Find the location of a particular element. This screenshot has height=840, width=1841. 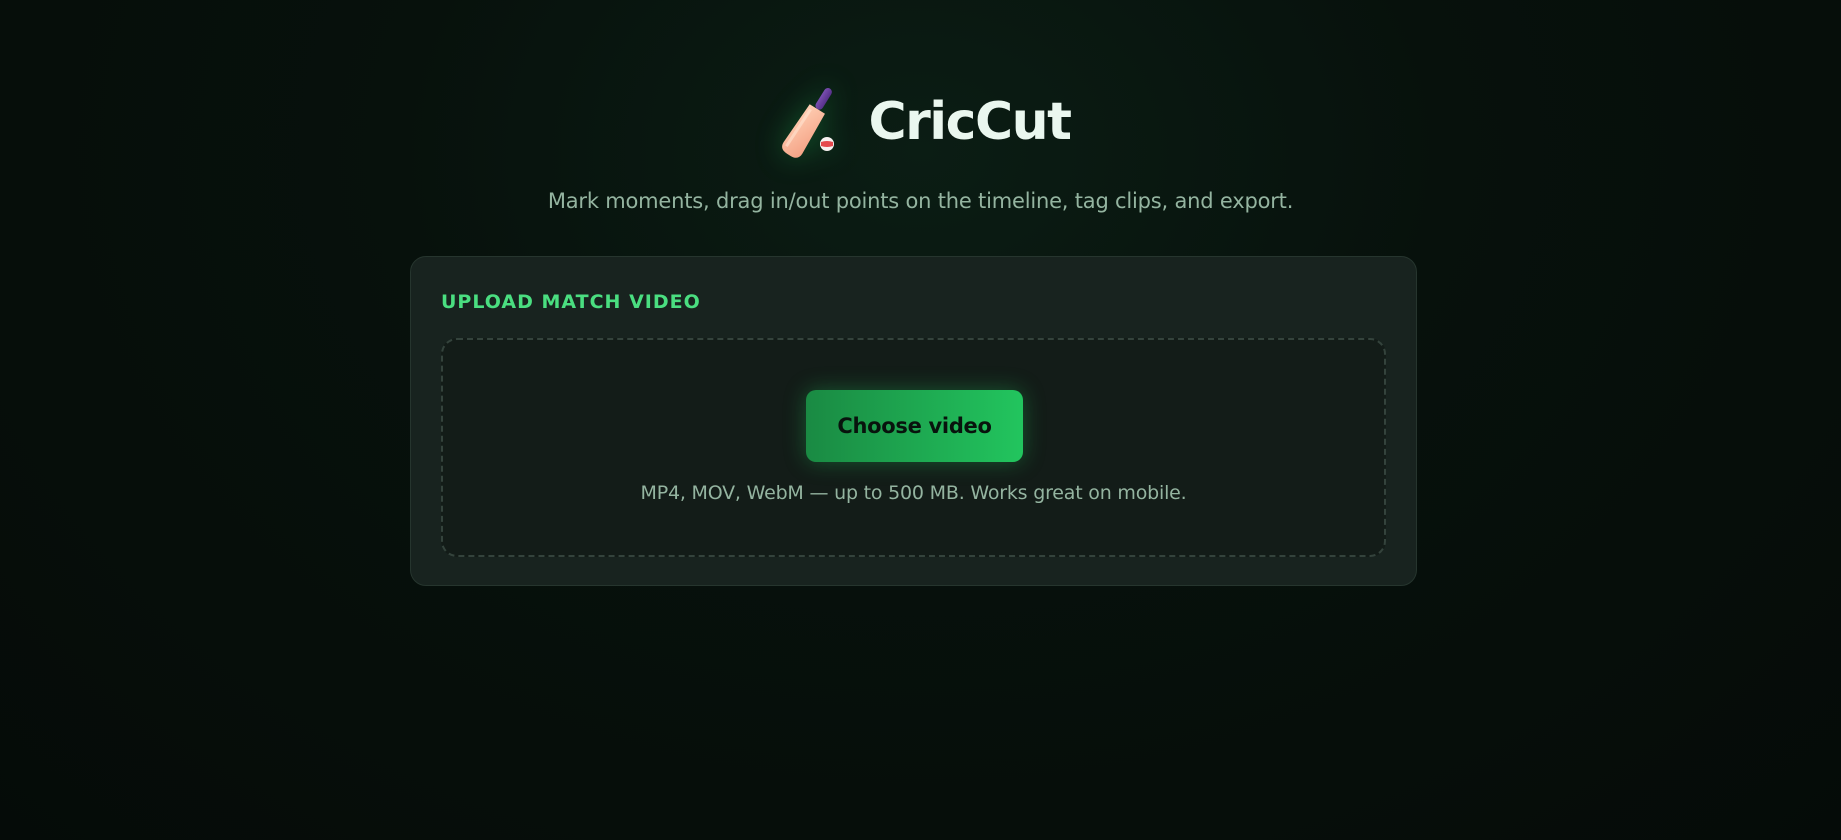

app-header: CricCut is located at coordinates (920, 122).